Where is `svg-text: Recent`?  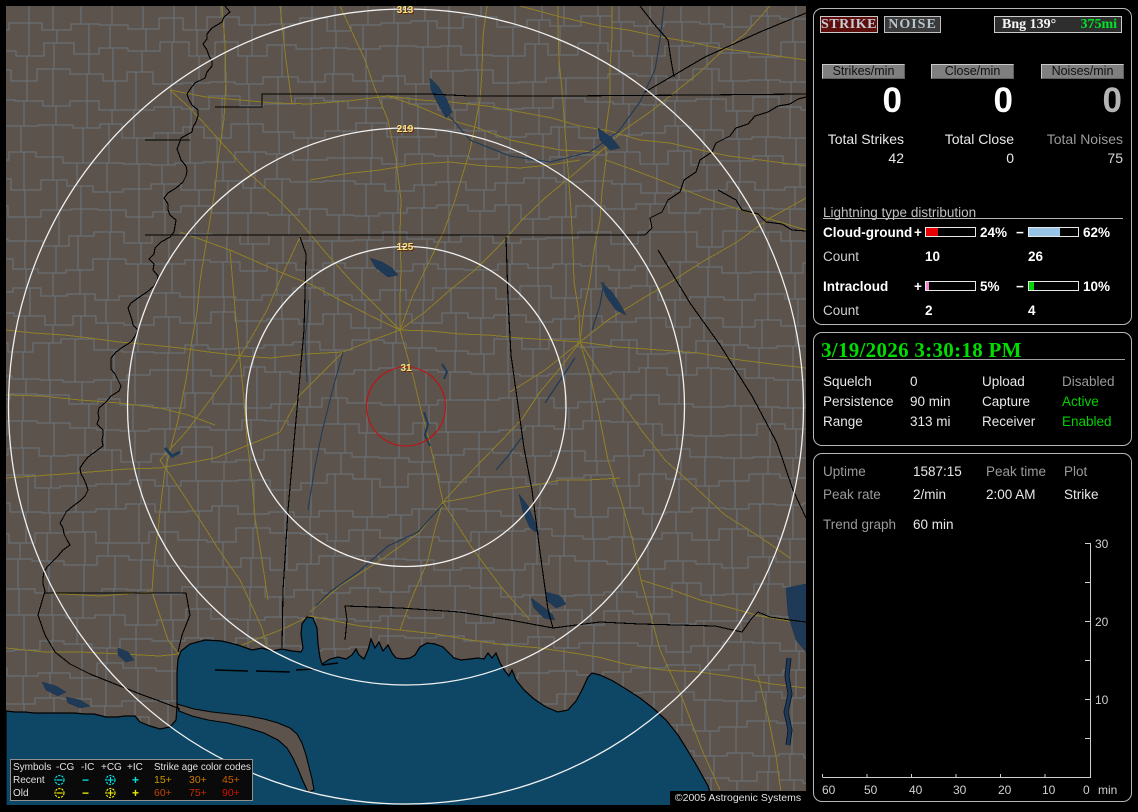
svg-text: Recent is located at coordinates (29, 780).